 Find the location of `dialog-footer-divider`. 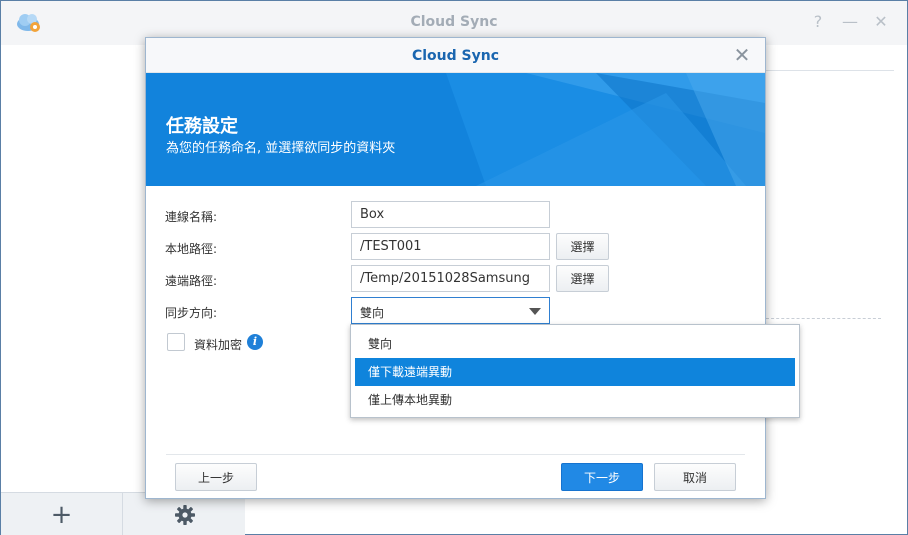

dialog-footer-divider is located at coordinates (455, 454).